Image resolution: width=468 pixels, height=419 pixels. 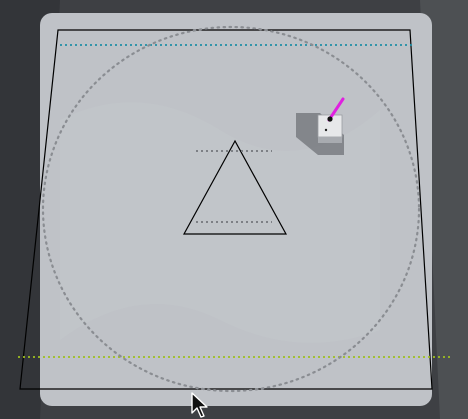 I want to click on arrow-cursor-icon, so click(x=199, y=405).